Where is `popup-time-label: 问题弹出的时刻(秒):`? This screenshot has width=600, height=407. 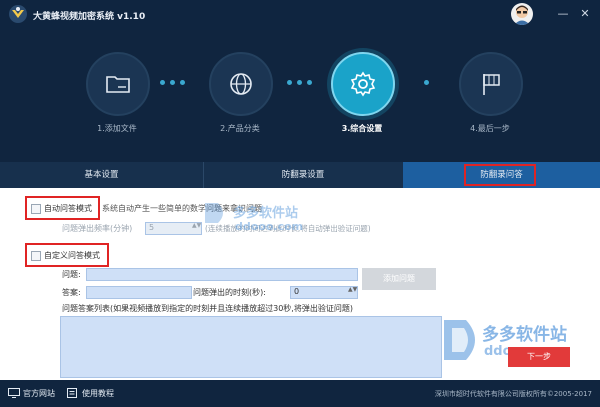 popup-time-label: 问题弹出的时刻(秒): is located at coordinates (229, 292).